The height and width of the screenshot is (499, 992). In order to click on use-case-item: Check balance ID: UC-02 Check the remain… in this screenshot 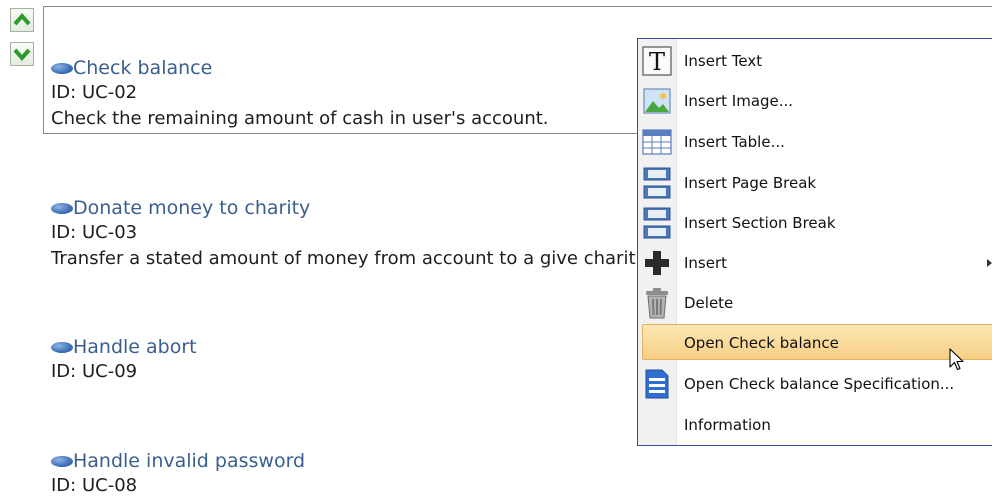, I will do `click(300, 94)`.